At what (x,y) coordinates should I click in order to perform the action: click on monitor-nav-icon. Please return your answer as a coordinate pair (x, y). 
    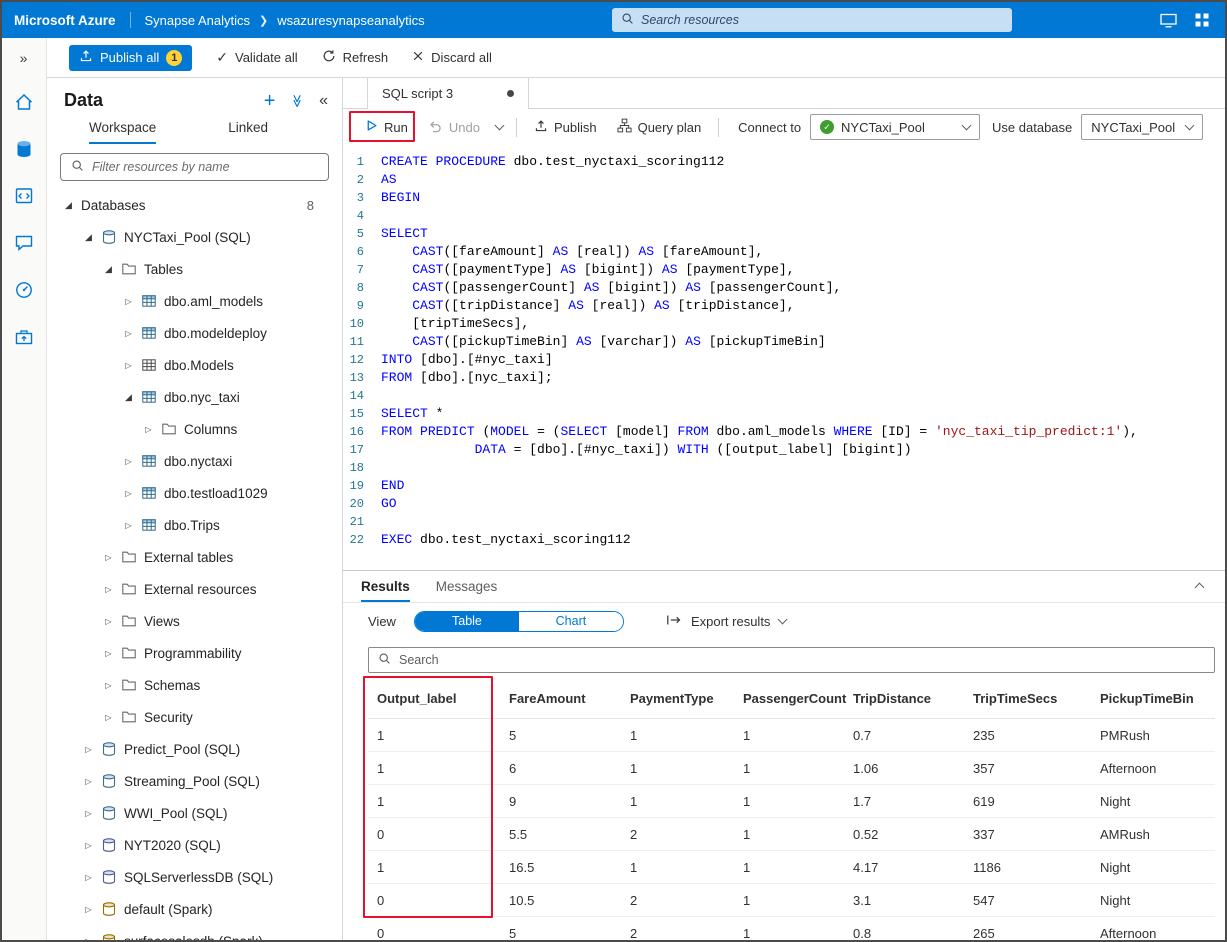
    Looking at the image, I should click on (24, 289).